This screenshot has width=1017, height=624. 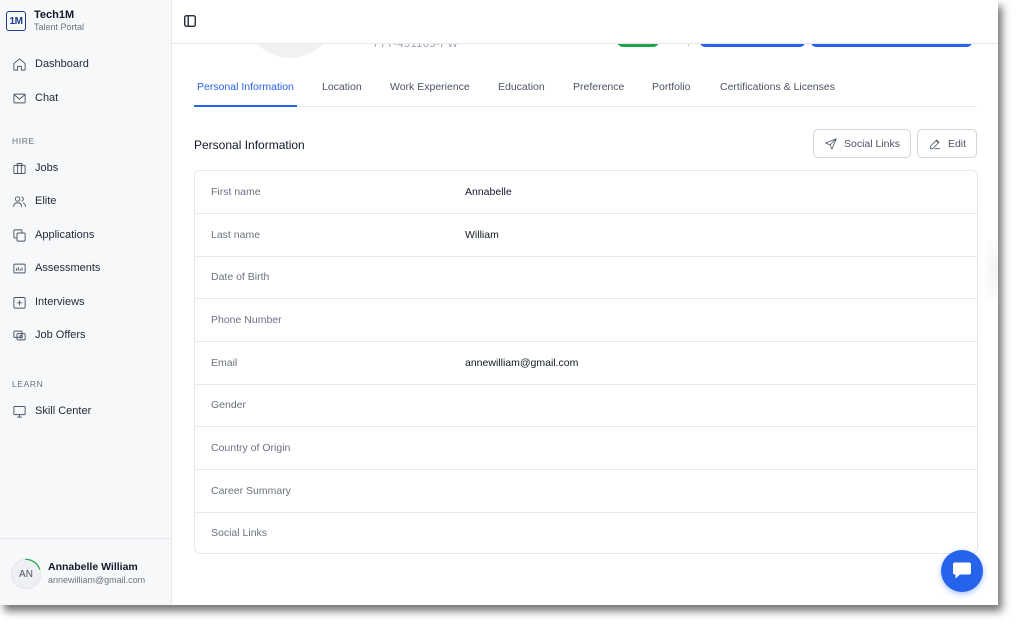 What do you see at coordinates (935, 144) in the screenshot?
I see `pencil-icon` at bounding box center [935, 144].